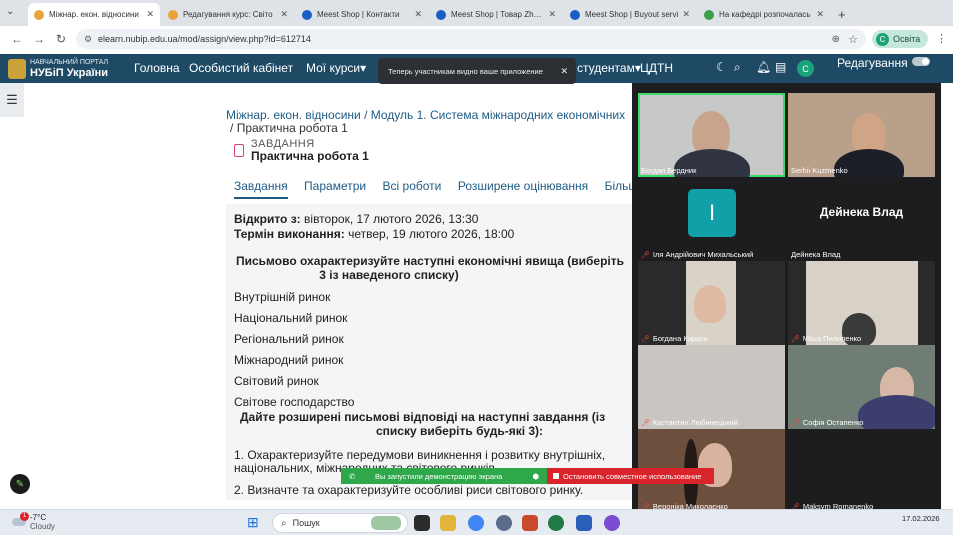 Image resolution: width=953 pixels, height=535 pixels. Describe the element at coordinates (310, 156) in the screenshot. I see `page-title: Практична робота 1` at that location.